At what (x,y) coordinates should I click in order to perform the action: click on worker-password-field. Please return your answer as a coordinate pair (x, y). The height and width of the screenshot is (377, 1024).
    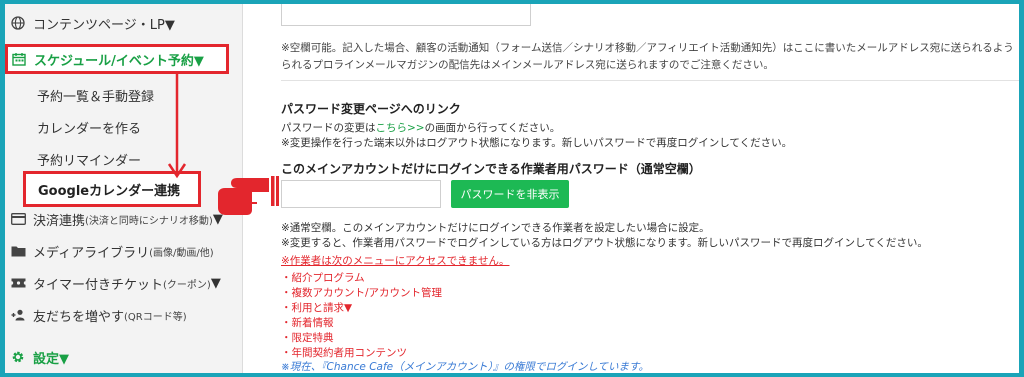
    Looking at the image, I should click on (361, 194).